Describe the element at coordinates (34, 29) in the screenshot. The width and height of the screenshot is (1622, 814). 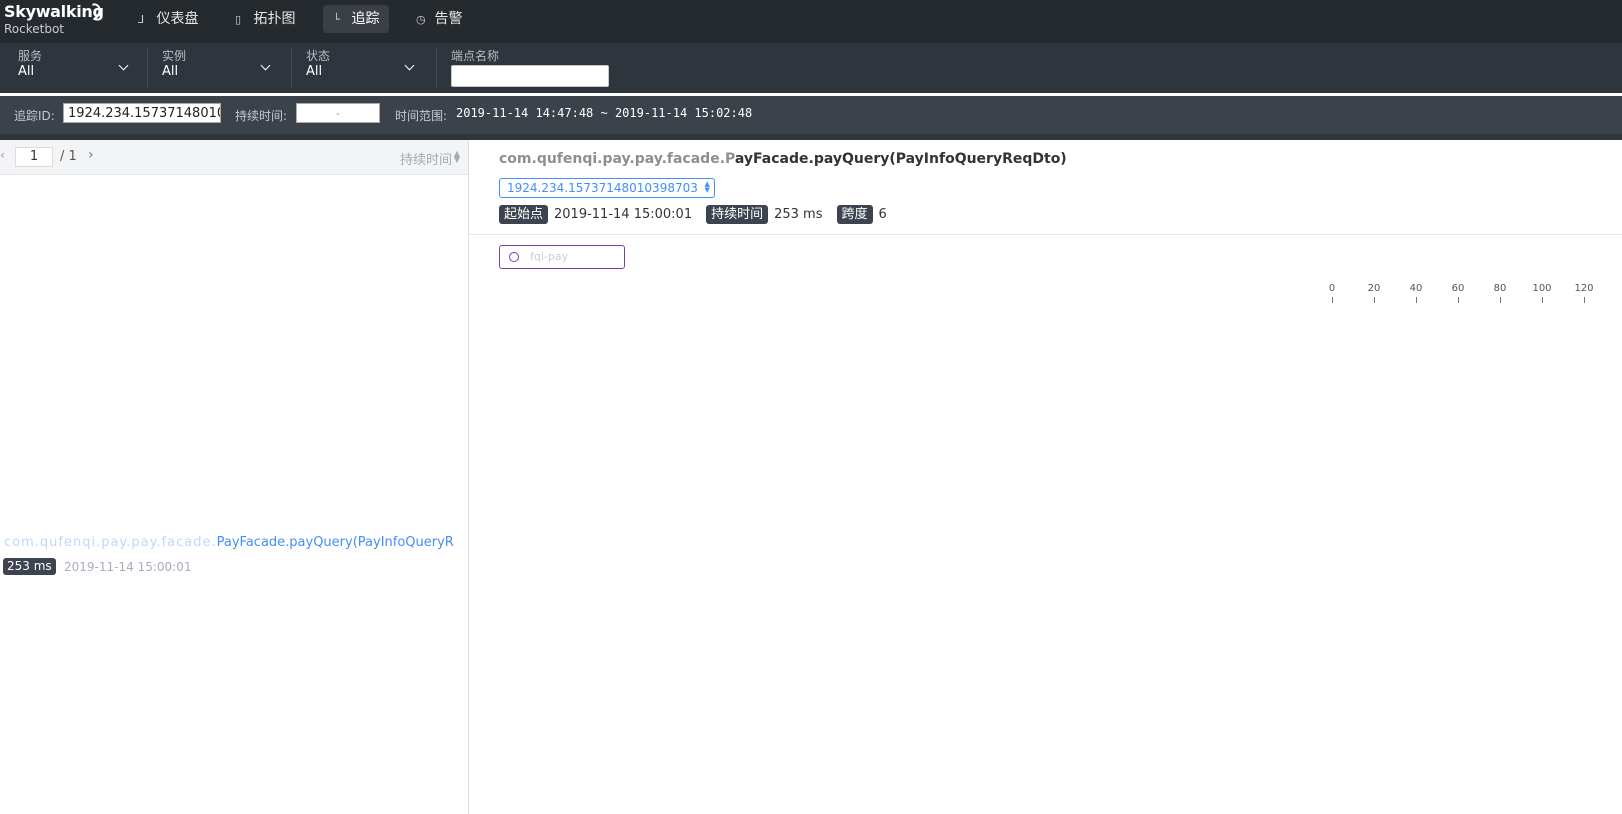
I see `brand-subtitle: Rocketbot` at that location.